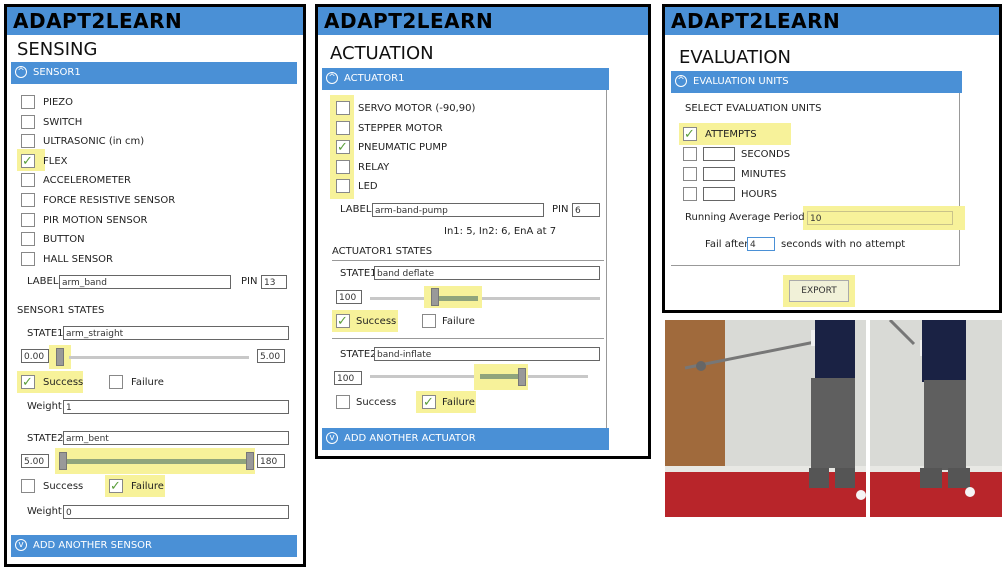  I want to click on actuator-option-0-label: SERVO MOTOR (-90,90), so click(417, 108).